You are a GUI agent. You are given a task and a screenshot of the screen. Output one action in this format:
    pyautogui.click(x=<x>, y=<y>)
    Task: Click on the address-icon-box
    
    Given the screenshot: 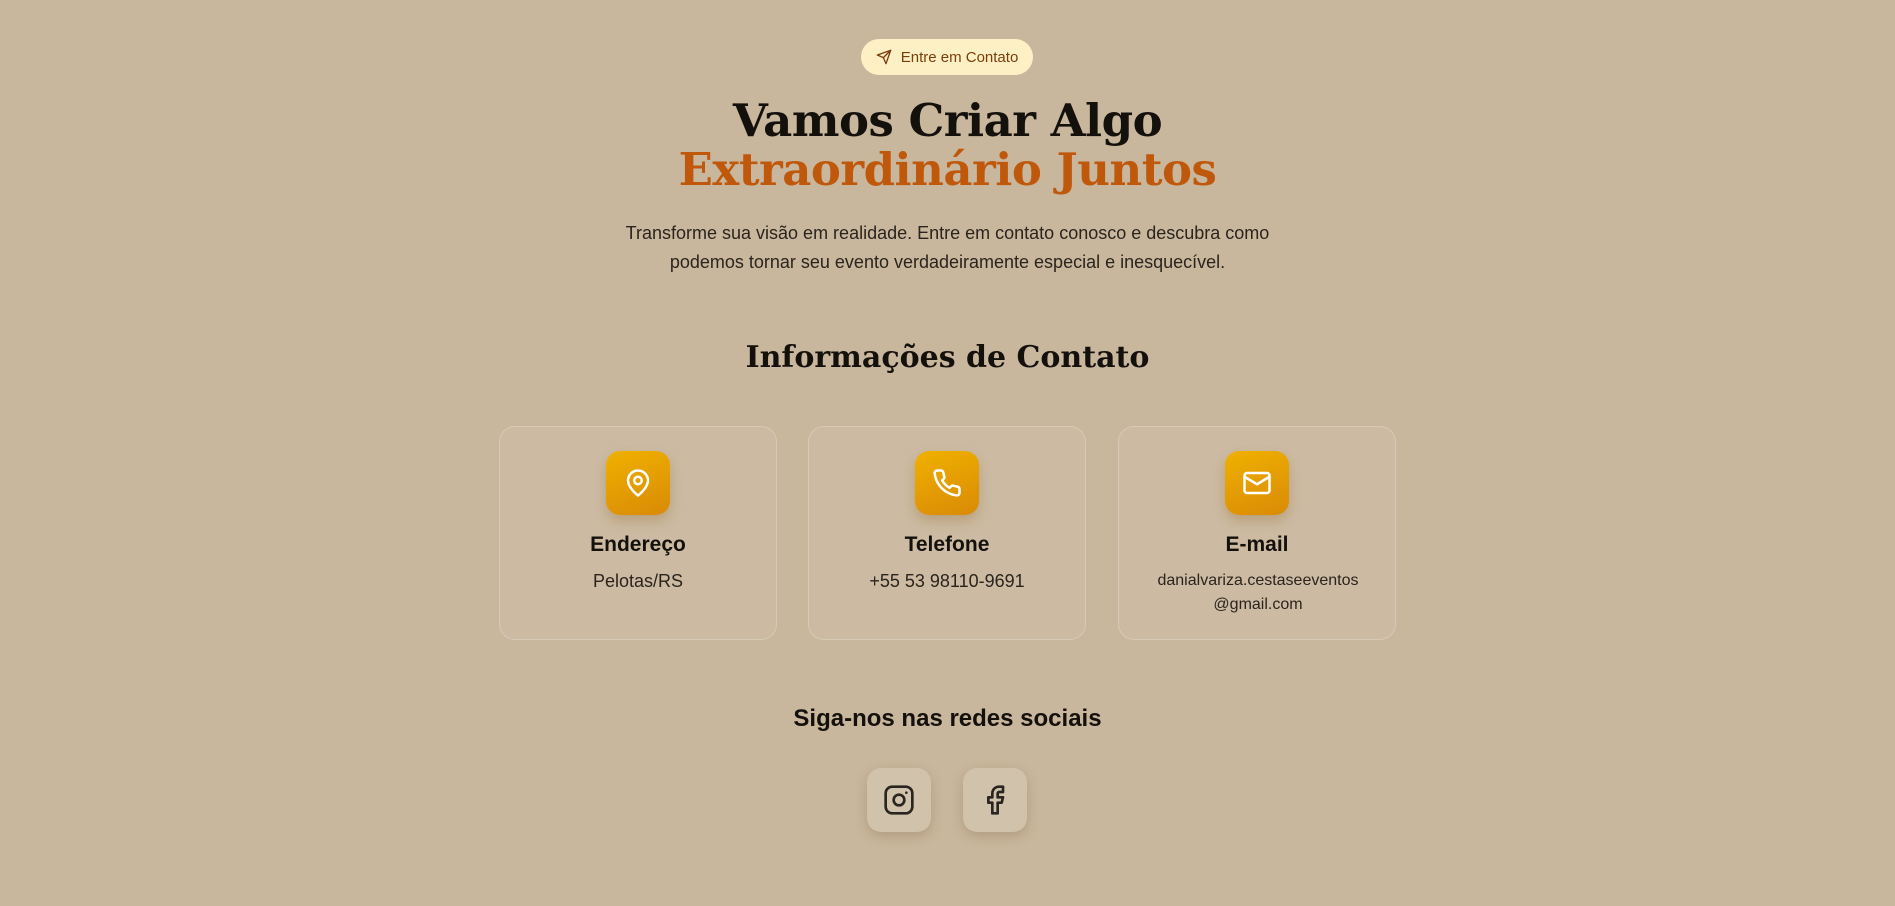 What is the action you would take?
    pyautogui.click(x=638, y=483)
    